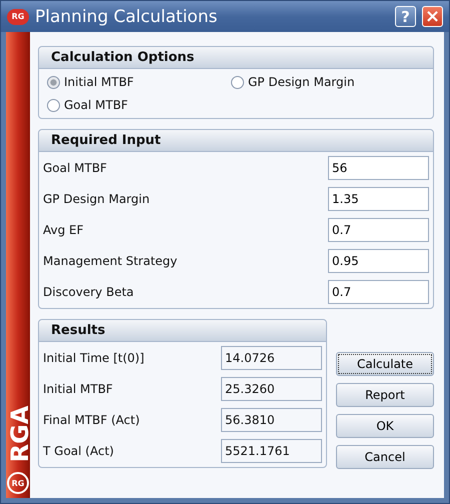  Describe the element at coordinates (91, 420) in the screenshot. I see `result-label: Final MTBF (Act)` at that location.